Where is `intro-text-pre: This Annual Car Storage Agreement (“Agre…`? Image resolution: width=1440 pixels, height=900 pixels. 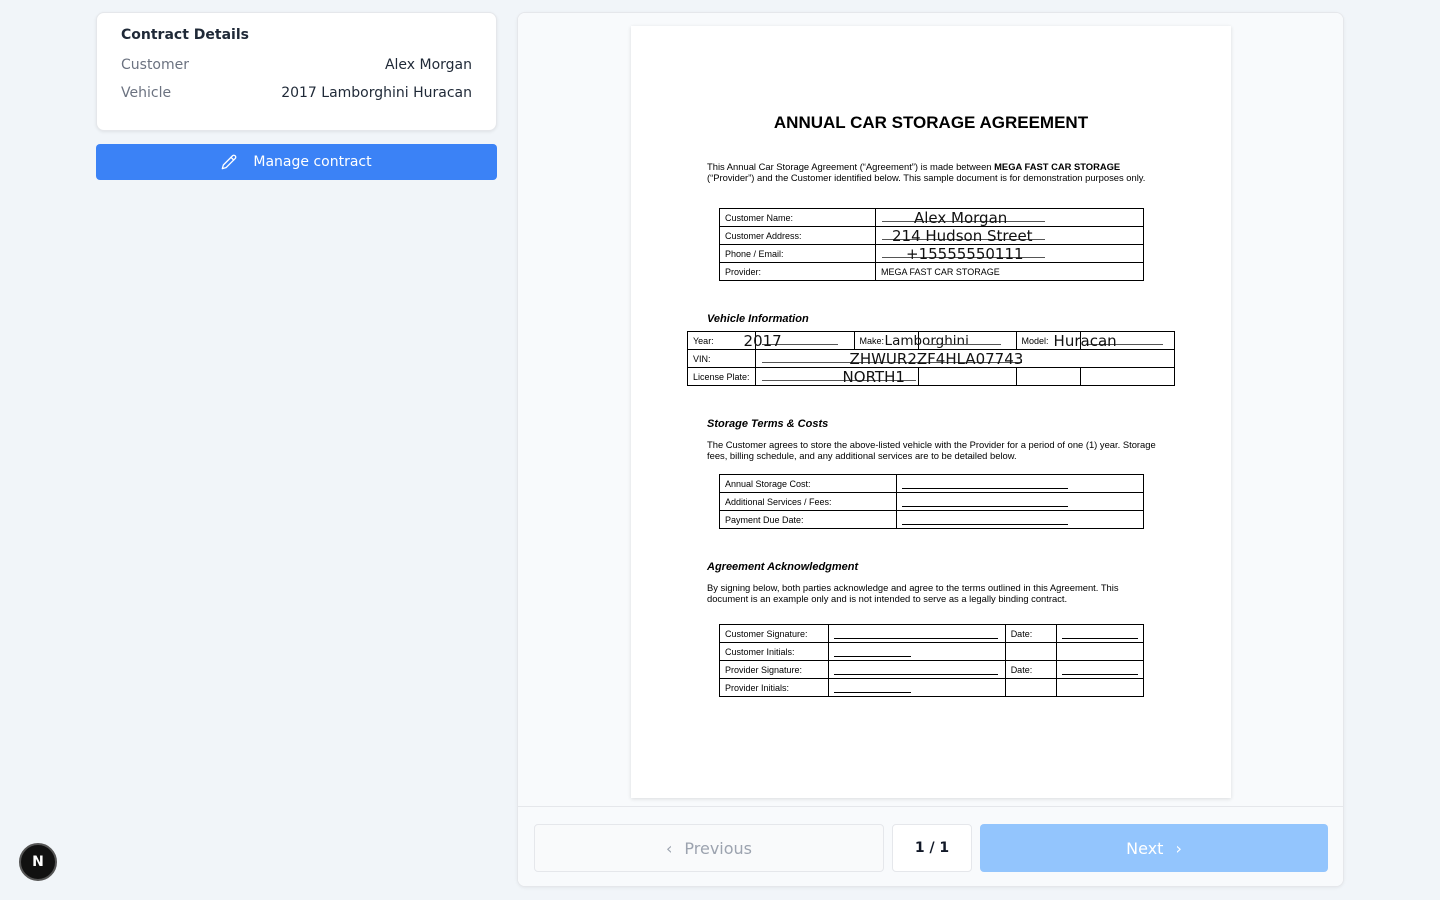 intro-text-pre: This Annual Car Storage Agreement (“Agre… is located at coordinates (851, 166).